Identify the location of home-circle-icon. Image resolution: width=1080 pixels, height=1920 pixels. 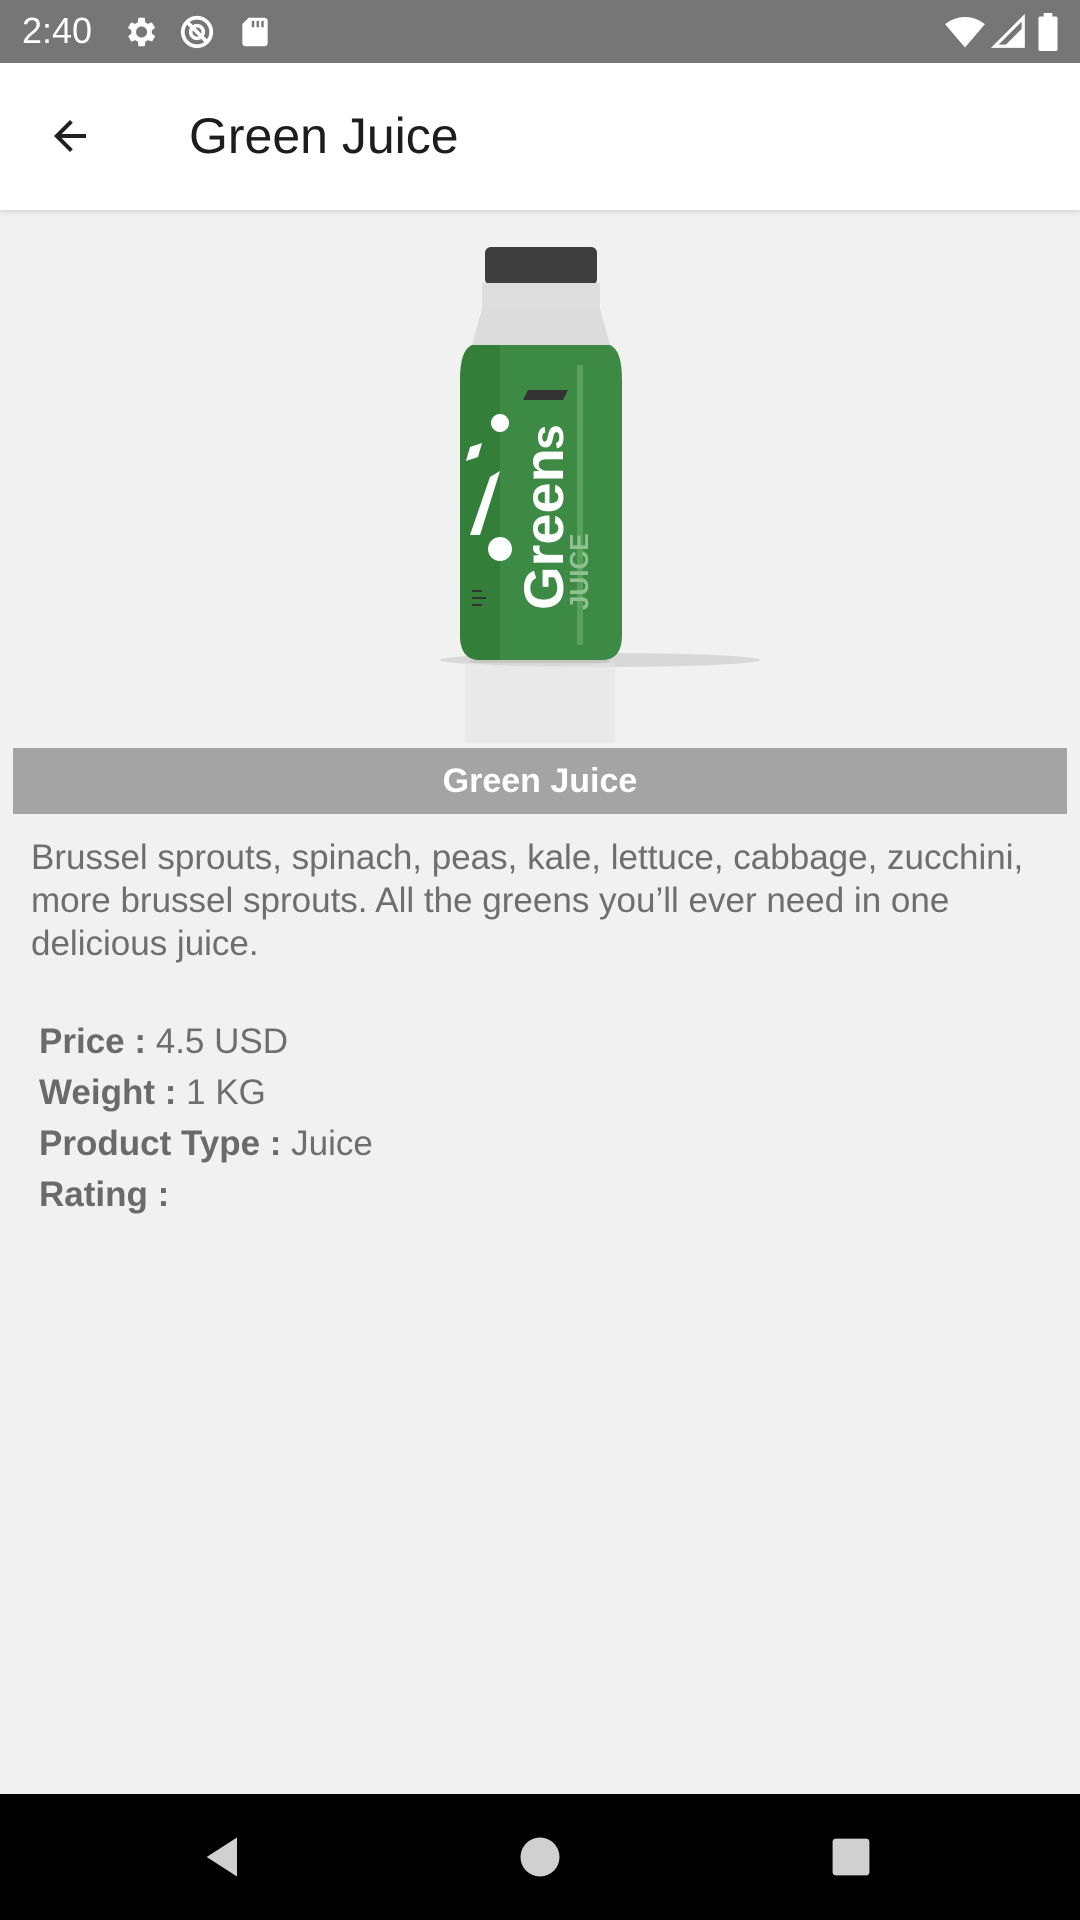
(540, 1857).